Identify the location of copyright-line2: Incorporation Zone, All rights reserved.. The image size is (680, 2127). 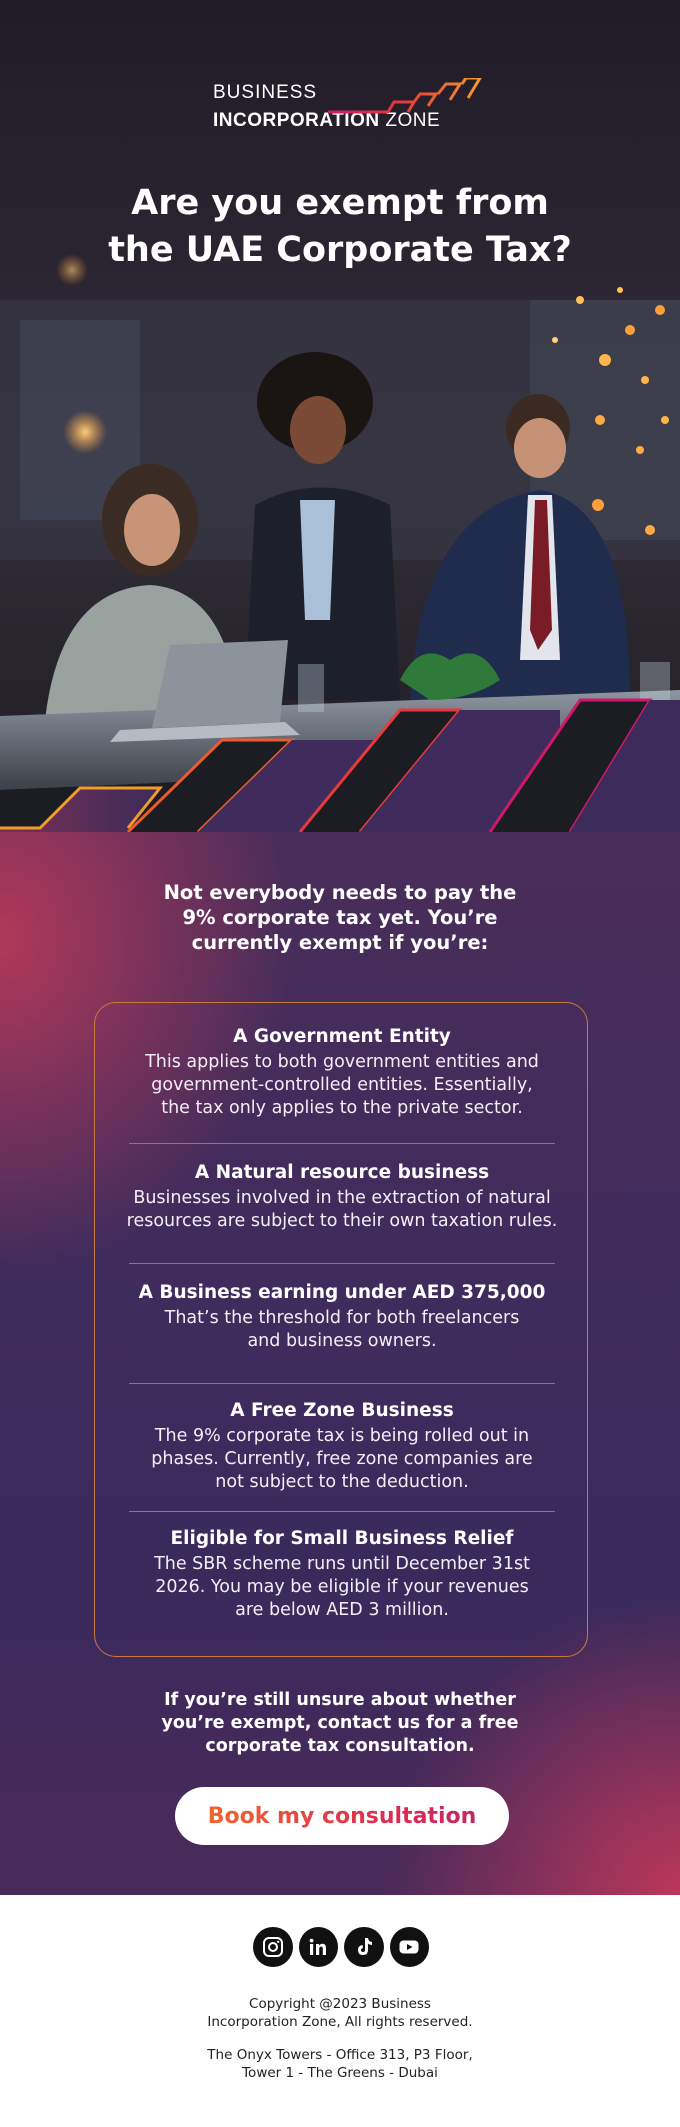
(340, 2022).